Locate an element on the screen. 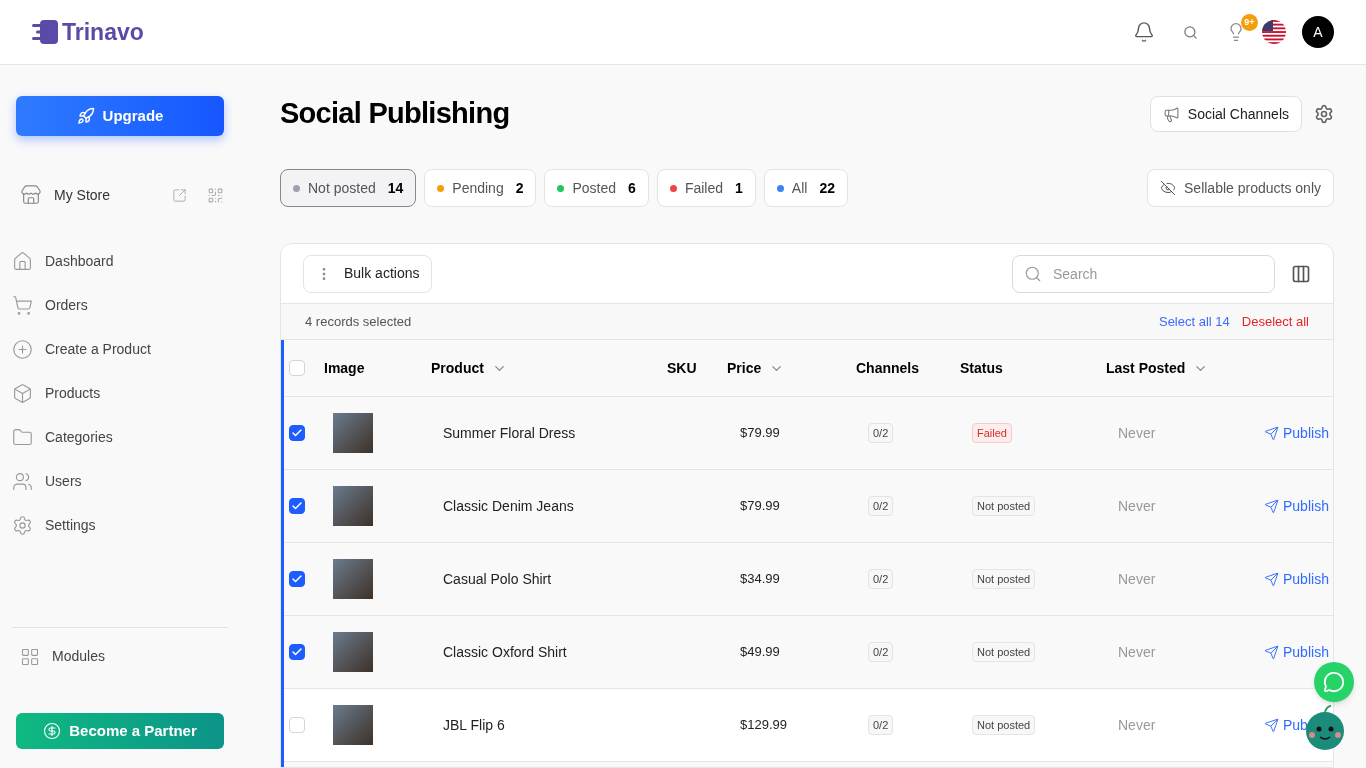 The height and width of the screenshot is (768, 1366). column-header: Product is located at coordinates (469, 368).